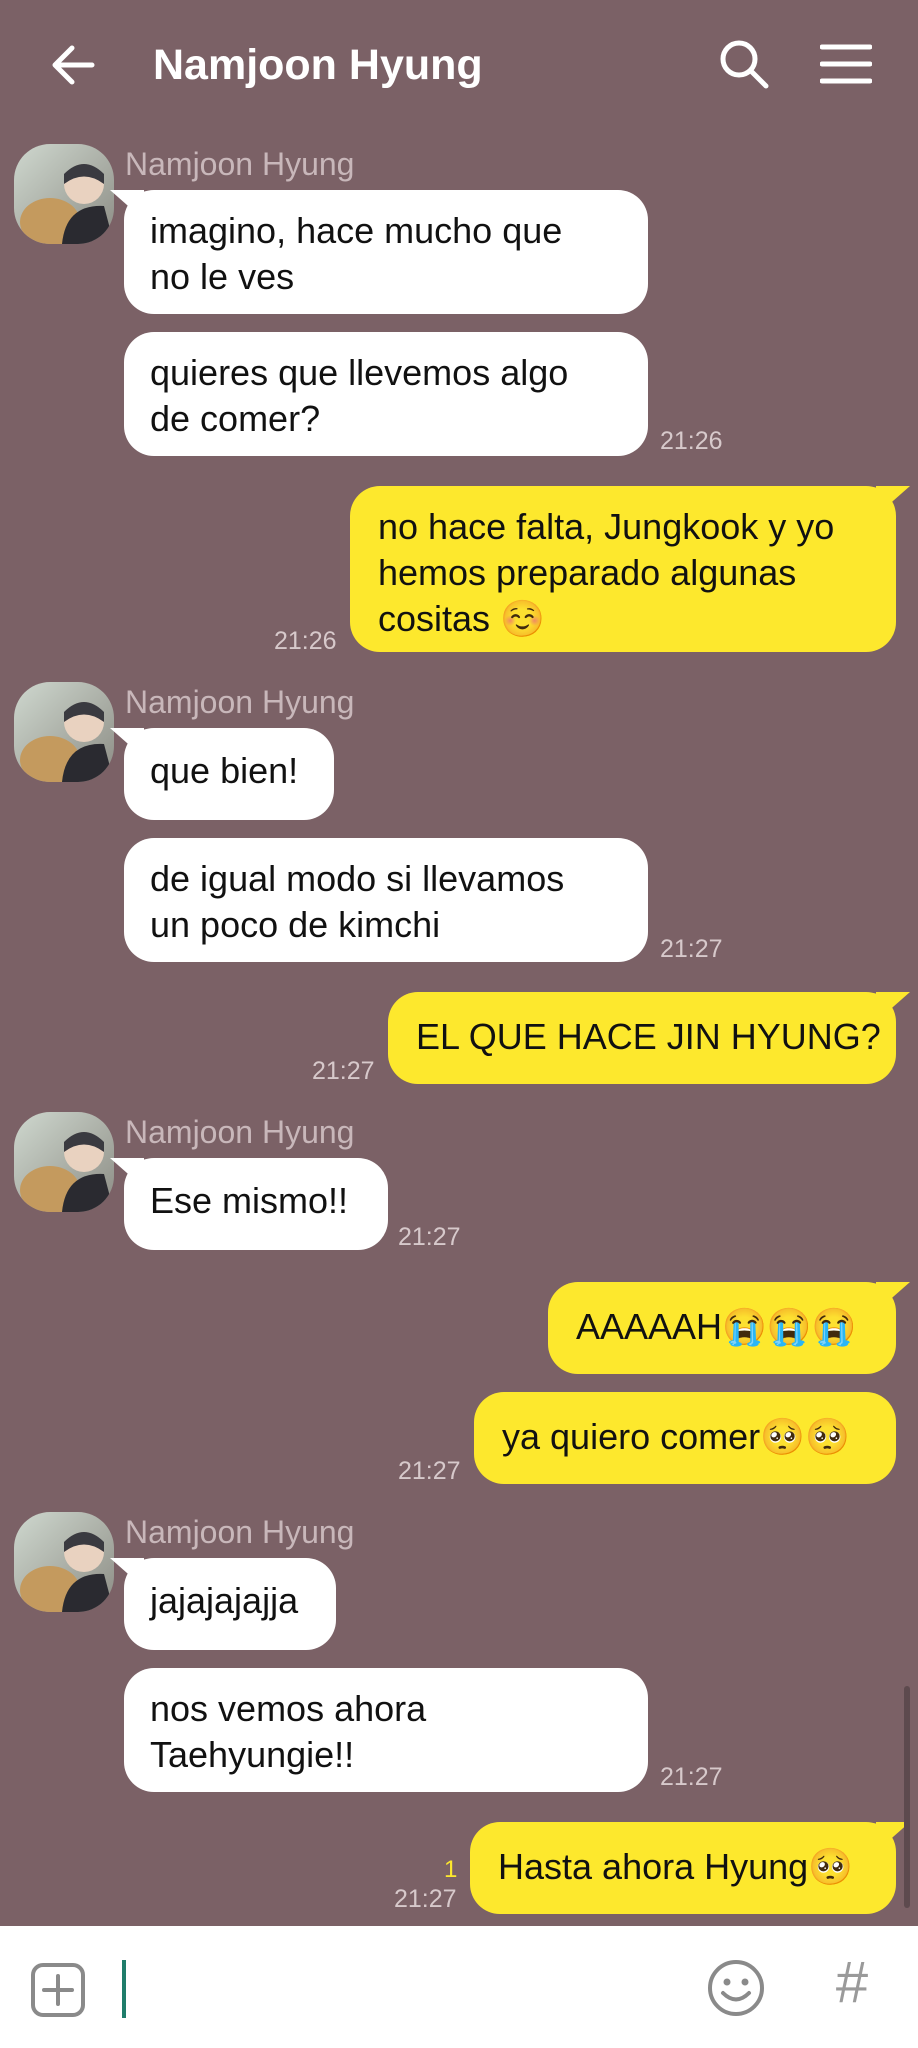 Image resolution: width=918 pixels, height=2048 pixels. Describe the element at coordinates (846, 64) in the screenshot. I see `hamburger-menu-icon` at that location.